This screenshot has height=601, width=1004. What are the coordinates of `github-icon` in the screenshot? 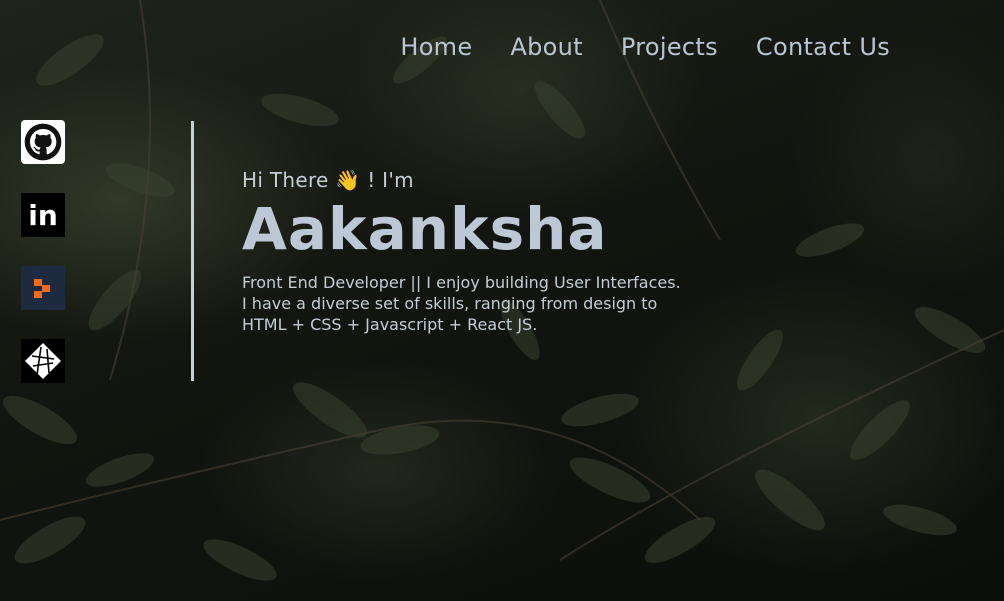 It's located at (43, 142).